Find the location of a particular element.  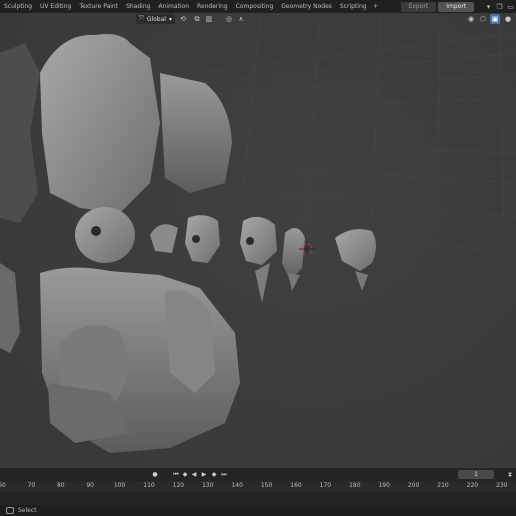

frame-tick-label: 150 is located at coordinates (266, 485).